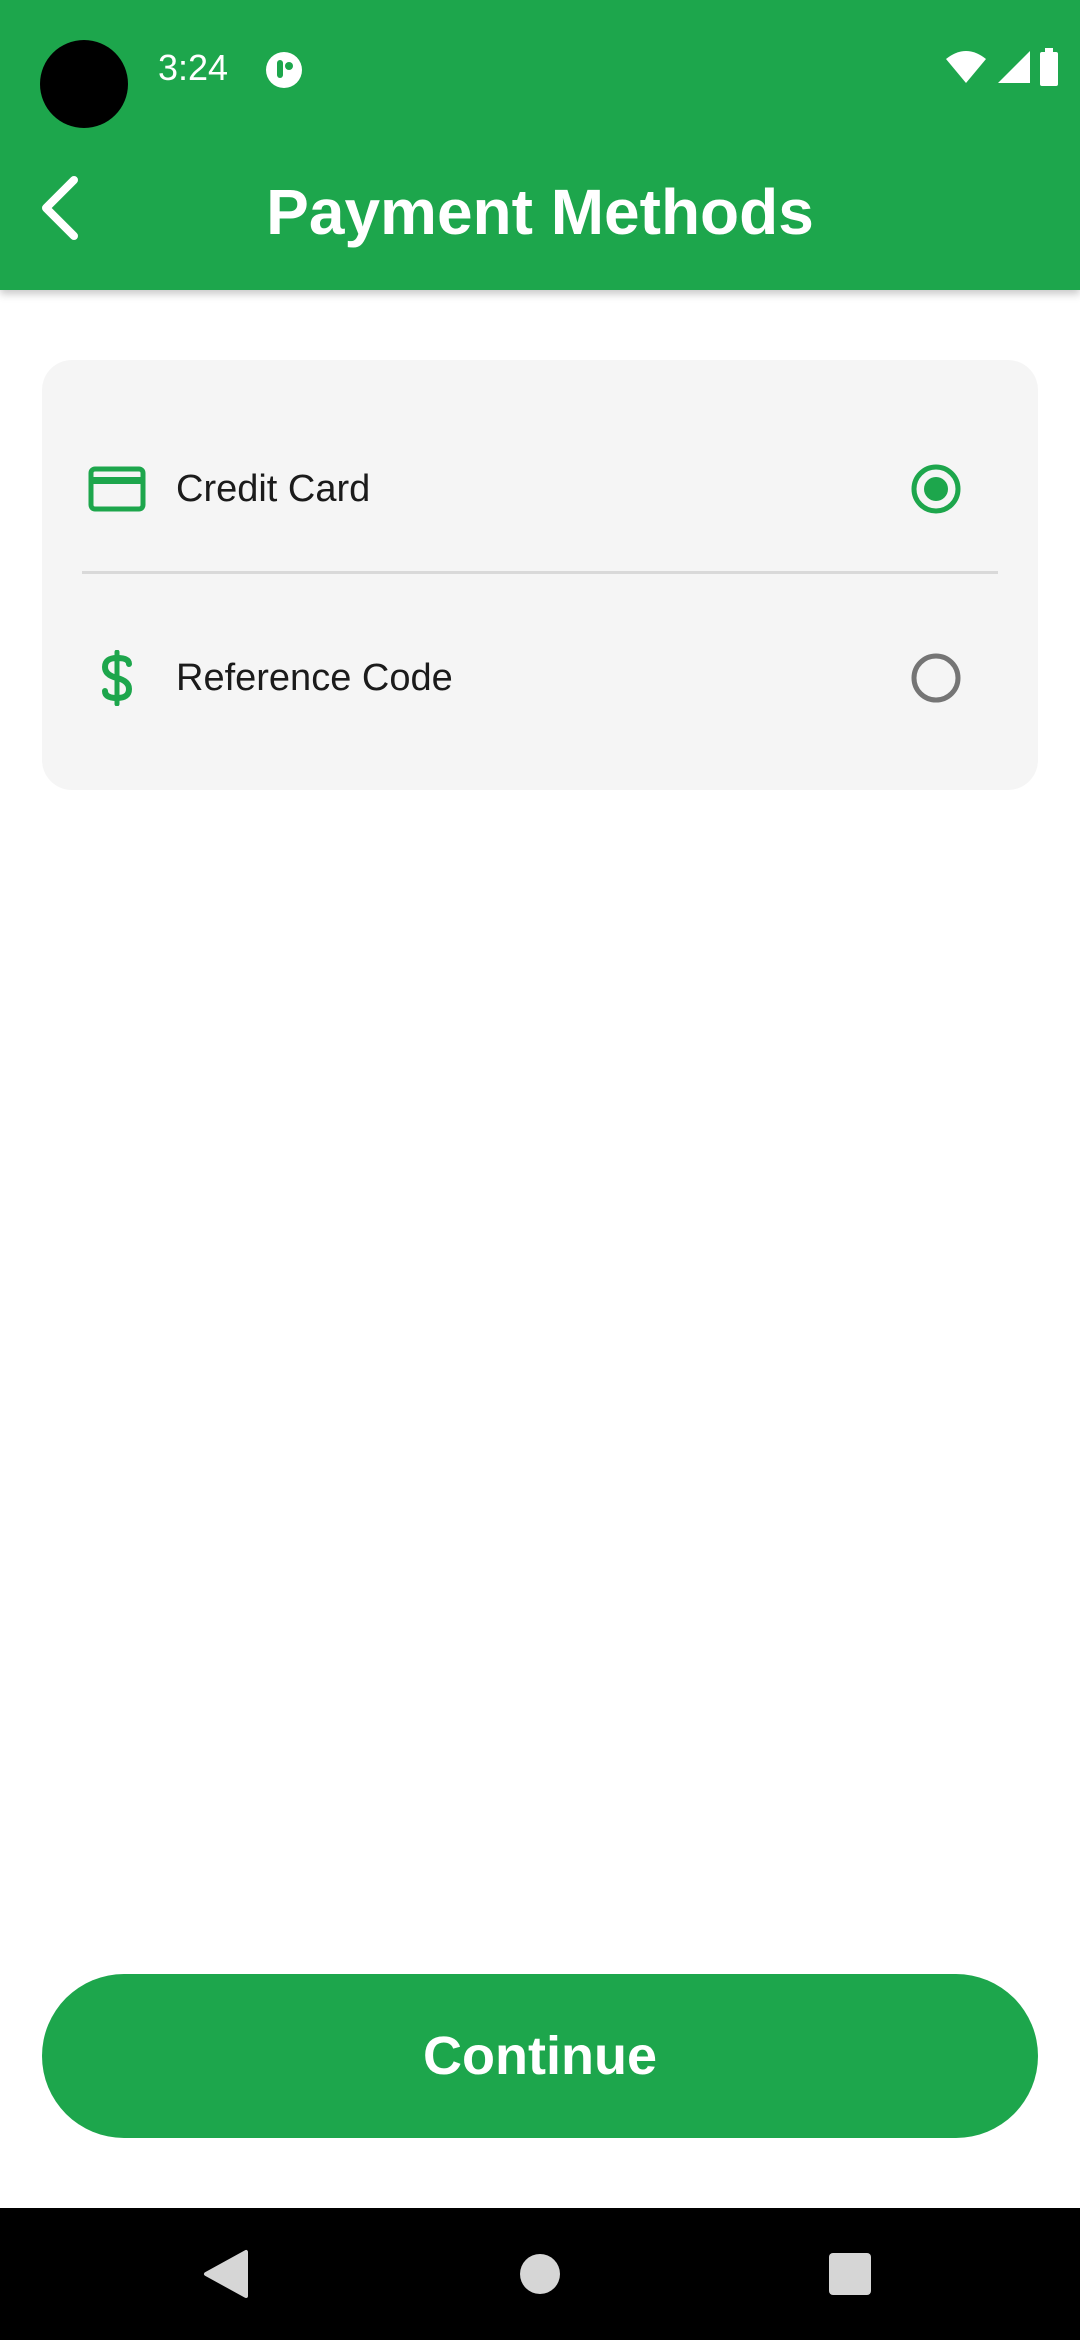  Describe the element at coordinates (117, 489) in the screenshot. I see `credit-card-icon` at that location.